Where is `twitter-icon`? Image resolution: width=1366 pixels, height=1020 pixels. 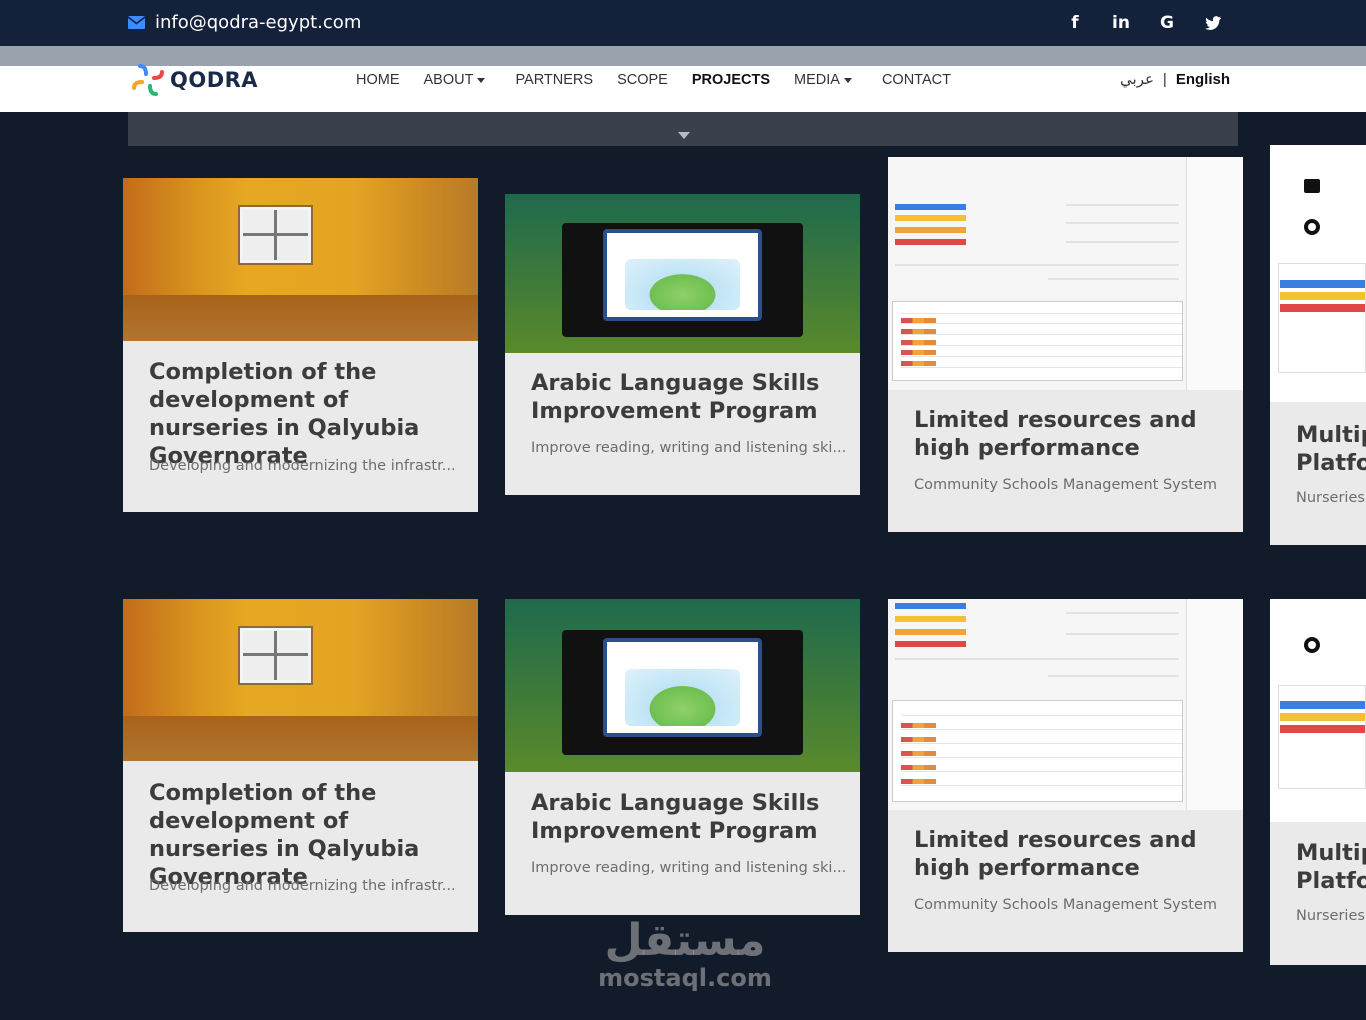 twitter-icon is located at coordinates (1213, 23).